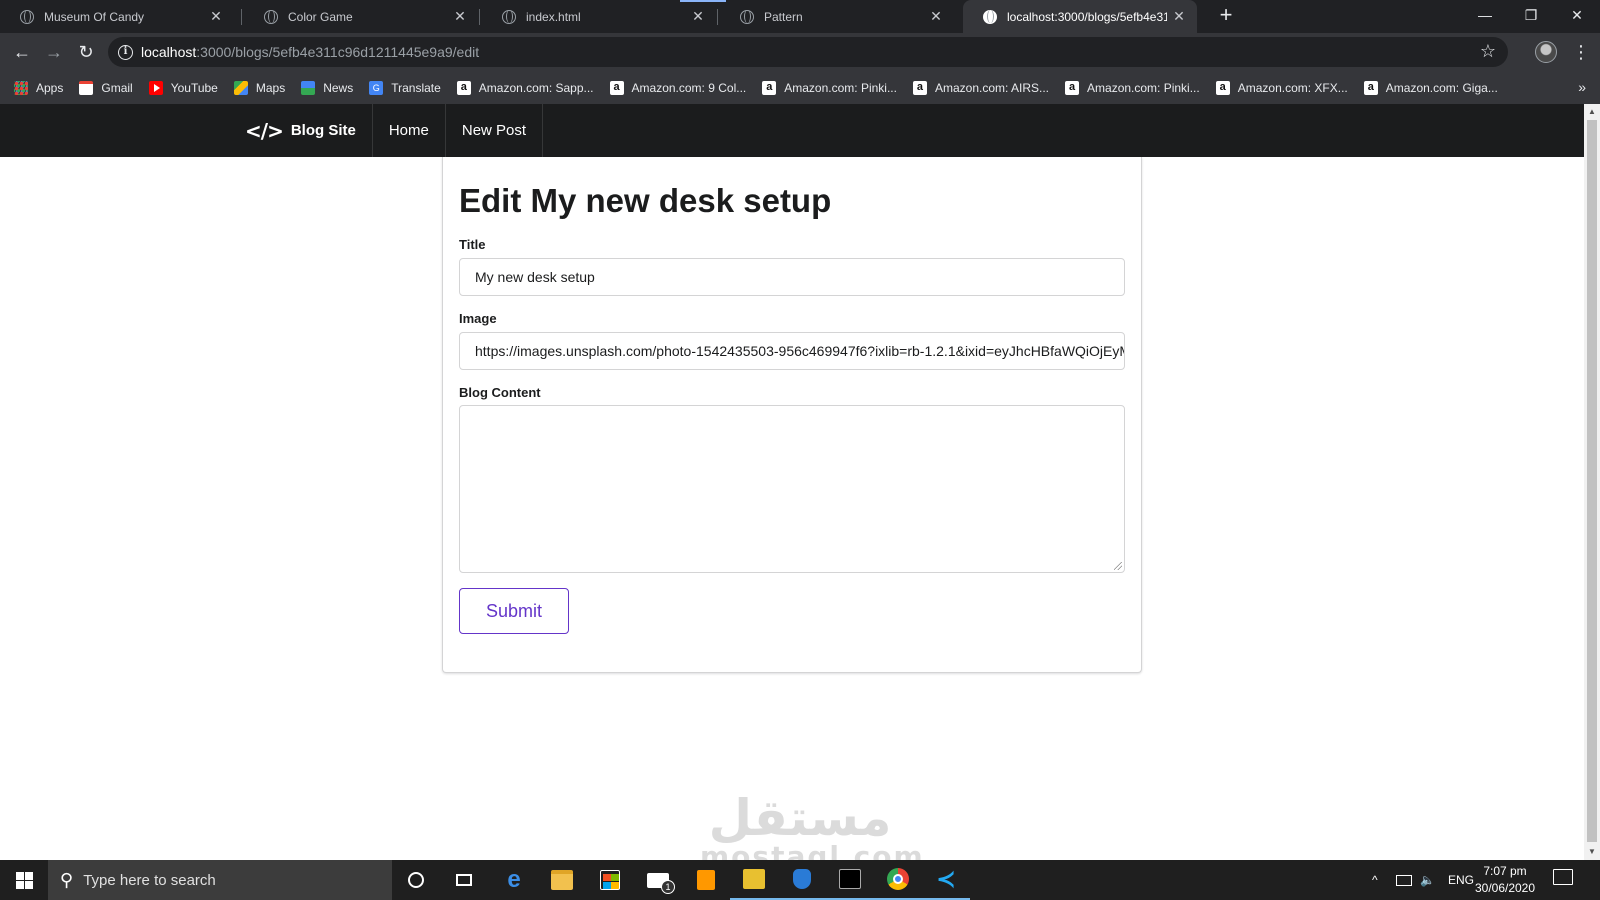 The width and height of the screenshot is (1600, 900). I want to click on tab-index-html: index.html ✕, so click(599, 16).